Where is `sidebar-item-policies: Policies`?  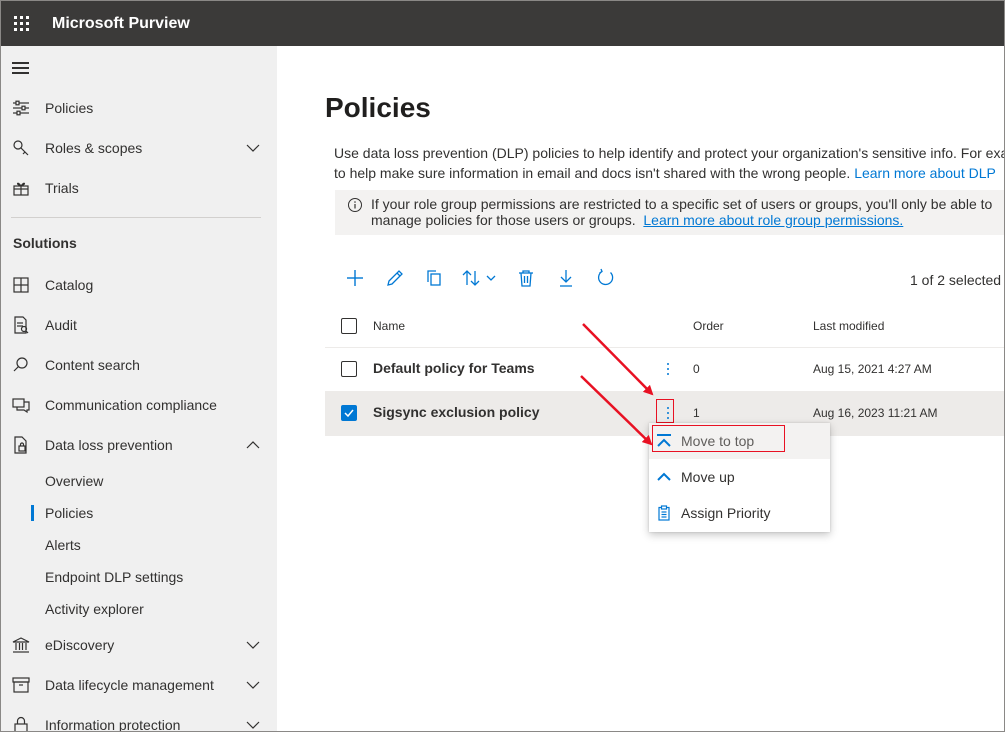
sidebar-item-policies: Policies is located at coordinates (139, 108).